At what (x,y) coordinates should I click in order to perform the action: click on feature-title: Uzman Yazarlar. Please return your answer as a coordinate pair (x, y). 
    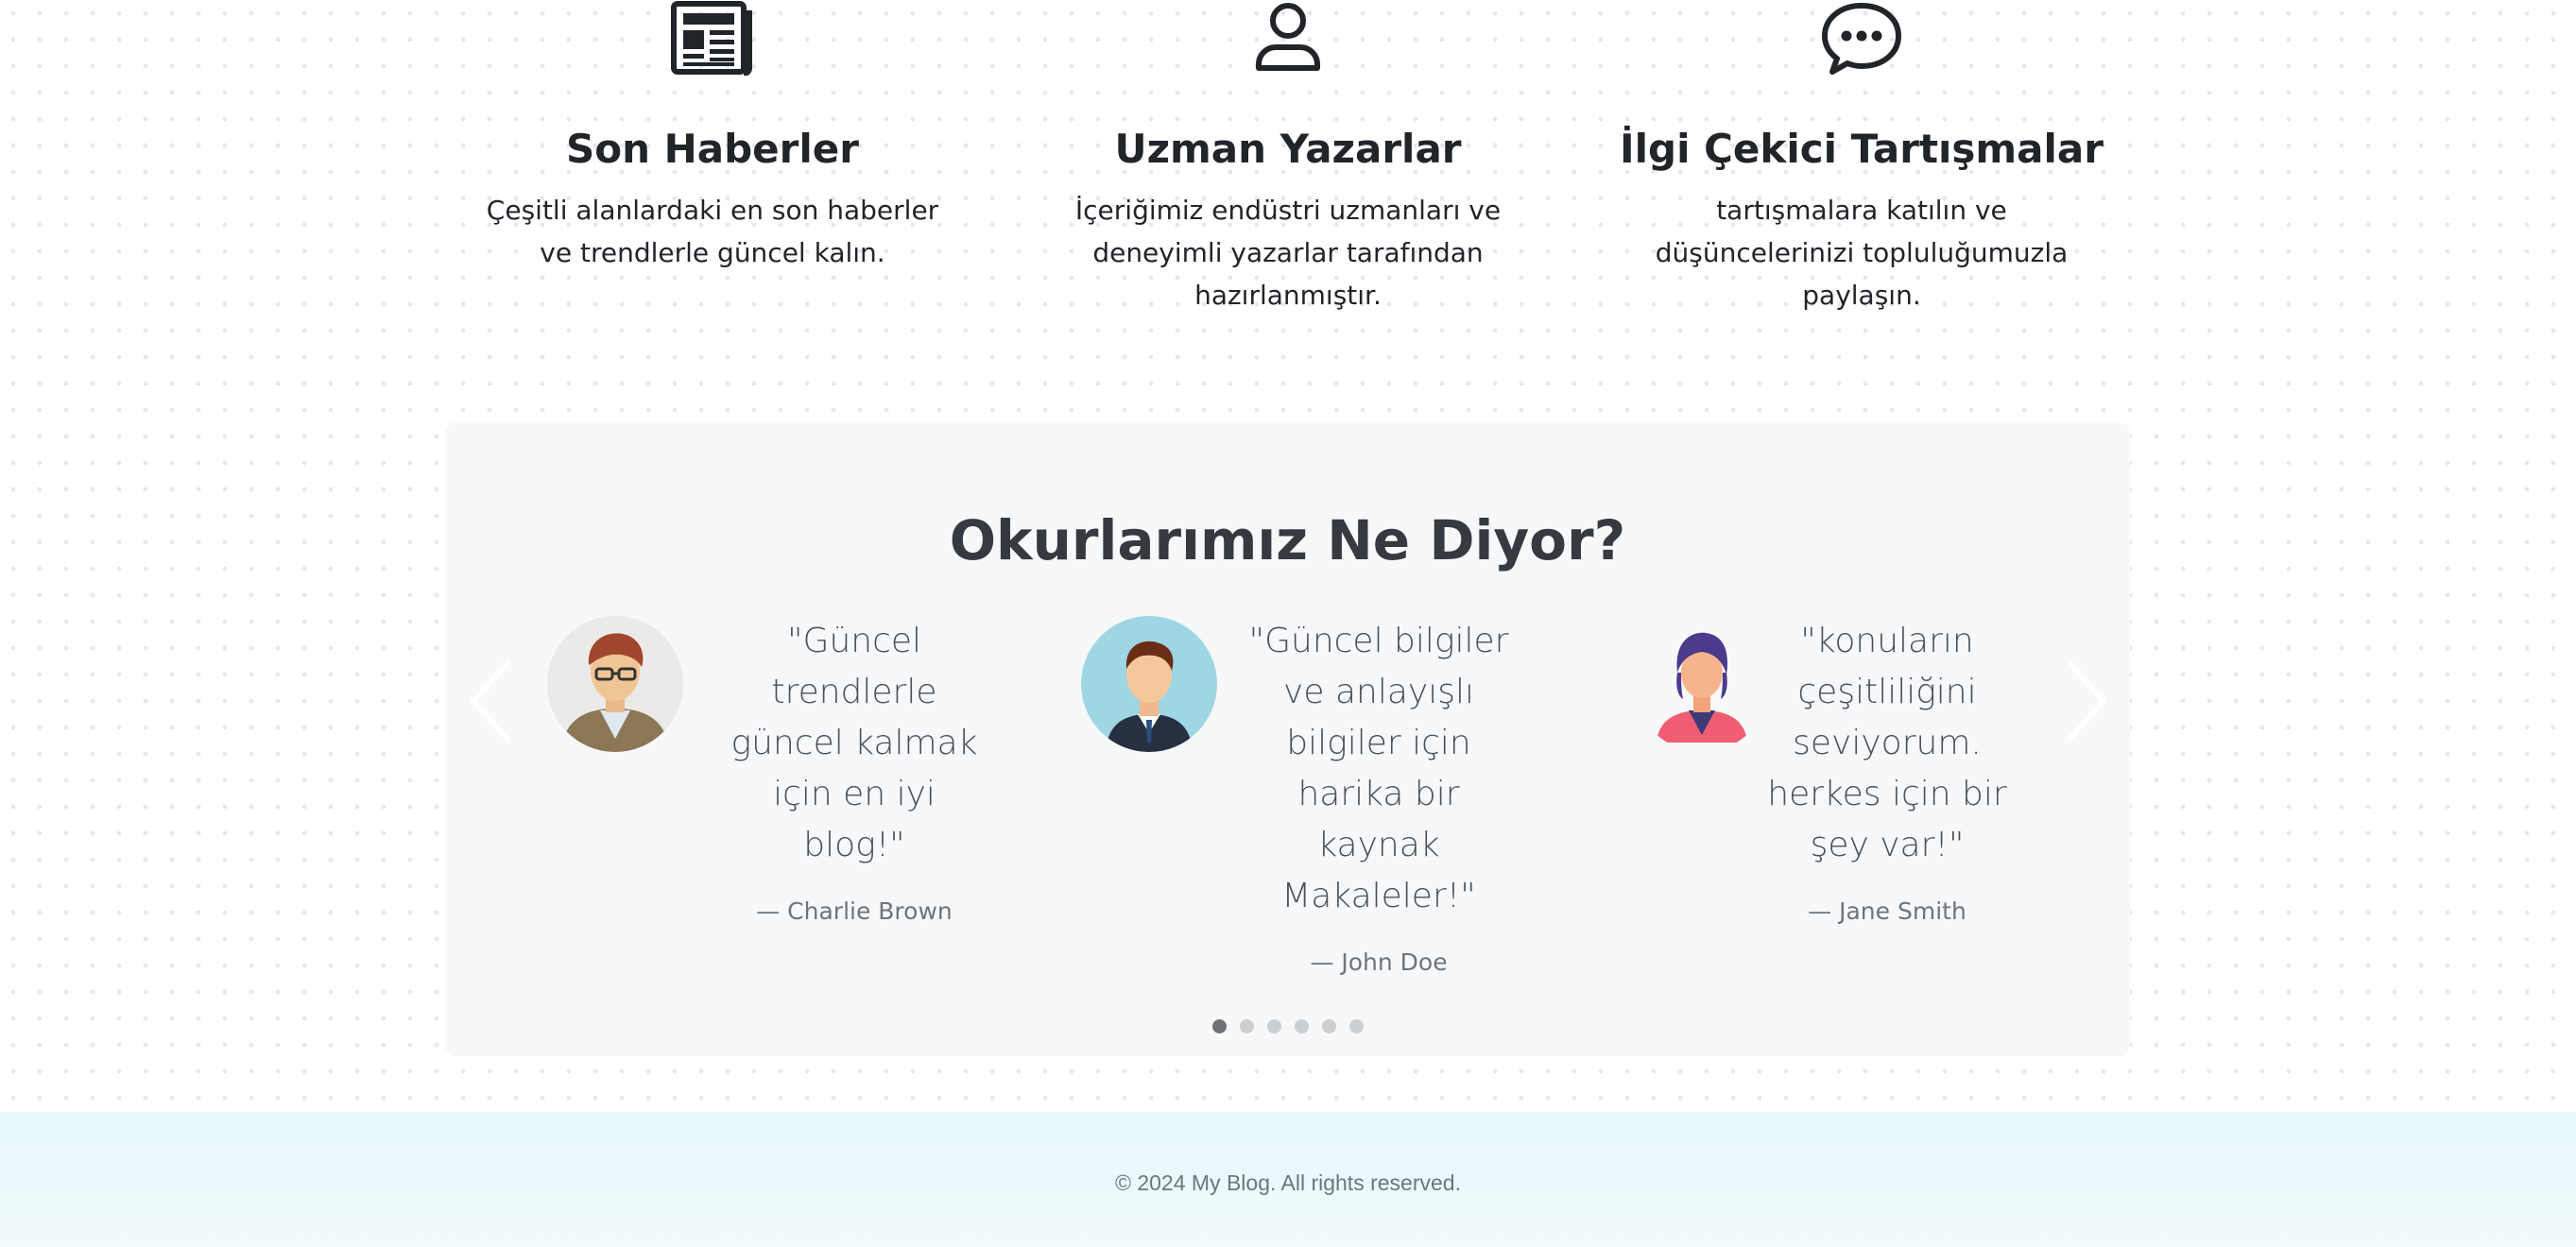
    Looking at the image, I should click on (1288, 149).